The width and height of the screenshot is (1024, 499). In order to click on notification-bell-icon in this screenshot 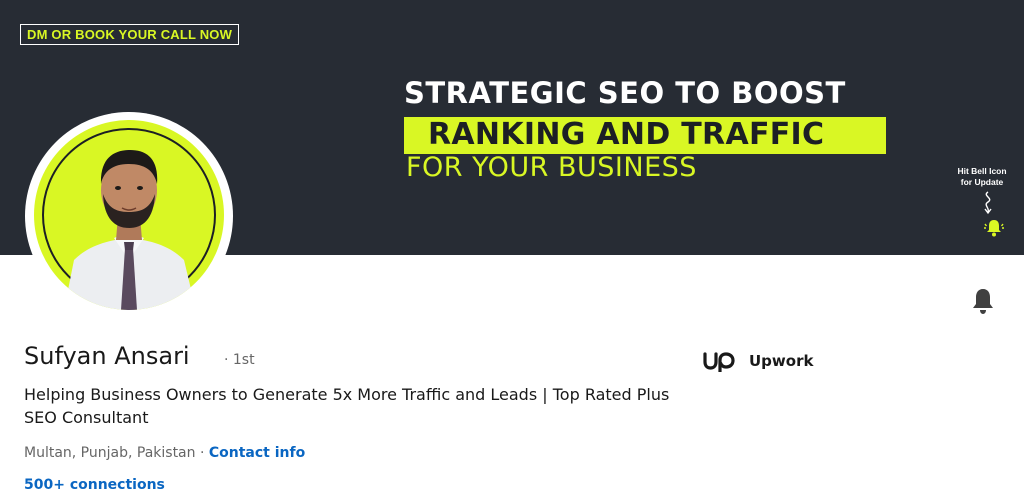, I will do `click(983, 301)`.